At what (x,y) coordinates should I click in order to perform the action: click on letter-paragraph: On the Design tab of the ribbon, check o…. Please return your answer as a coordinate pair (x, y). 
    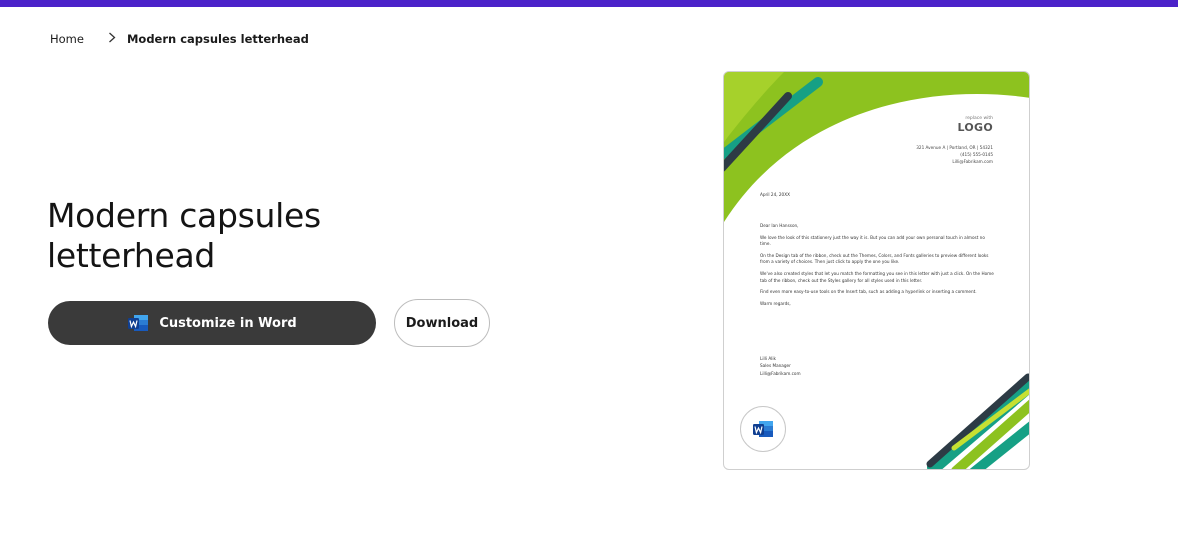
    Looking at the image, I should click on (874, 258).